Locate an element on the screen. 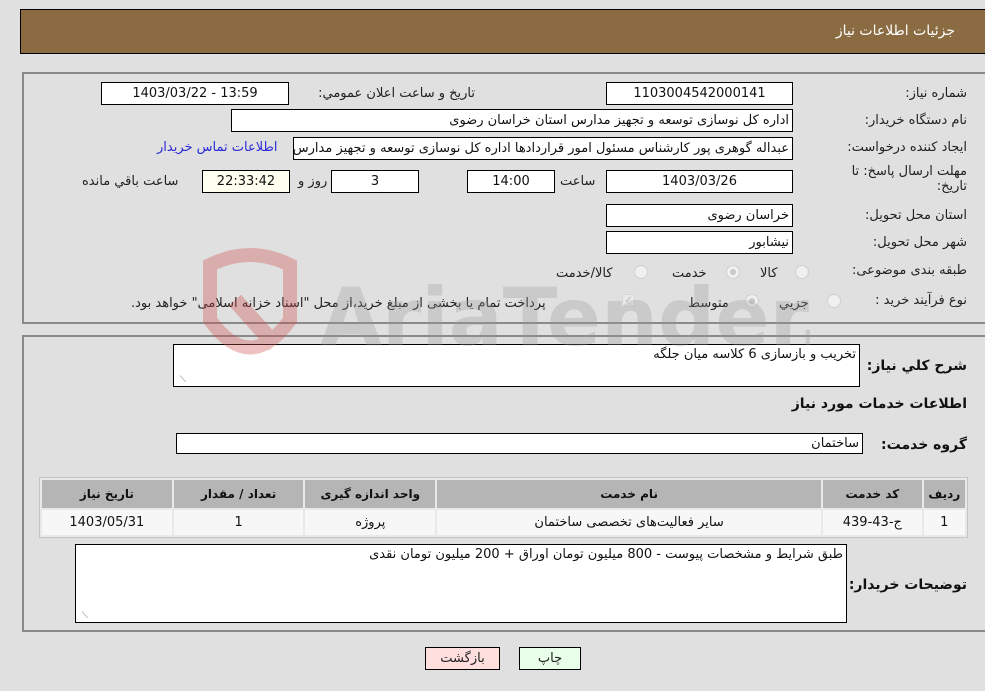 The width and height of the screenshot is (985, 691). need-number-field: 1103004542000141 is located at coordinates (699, 93).